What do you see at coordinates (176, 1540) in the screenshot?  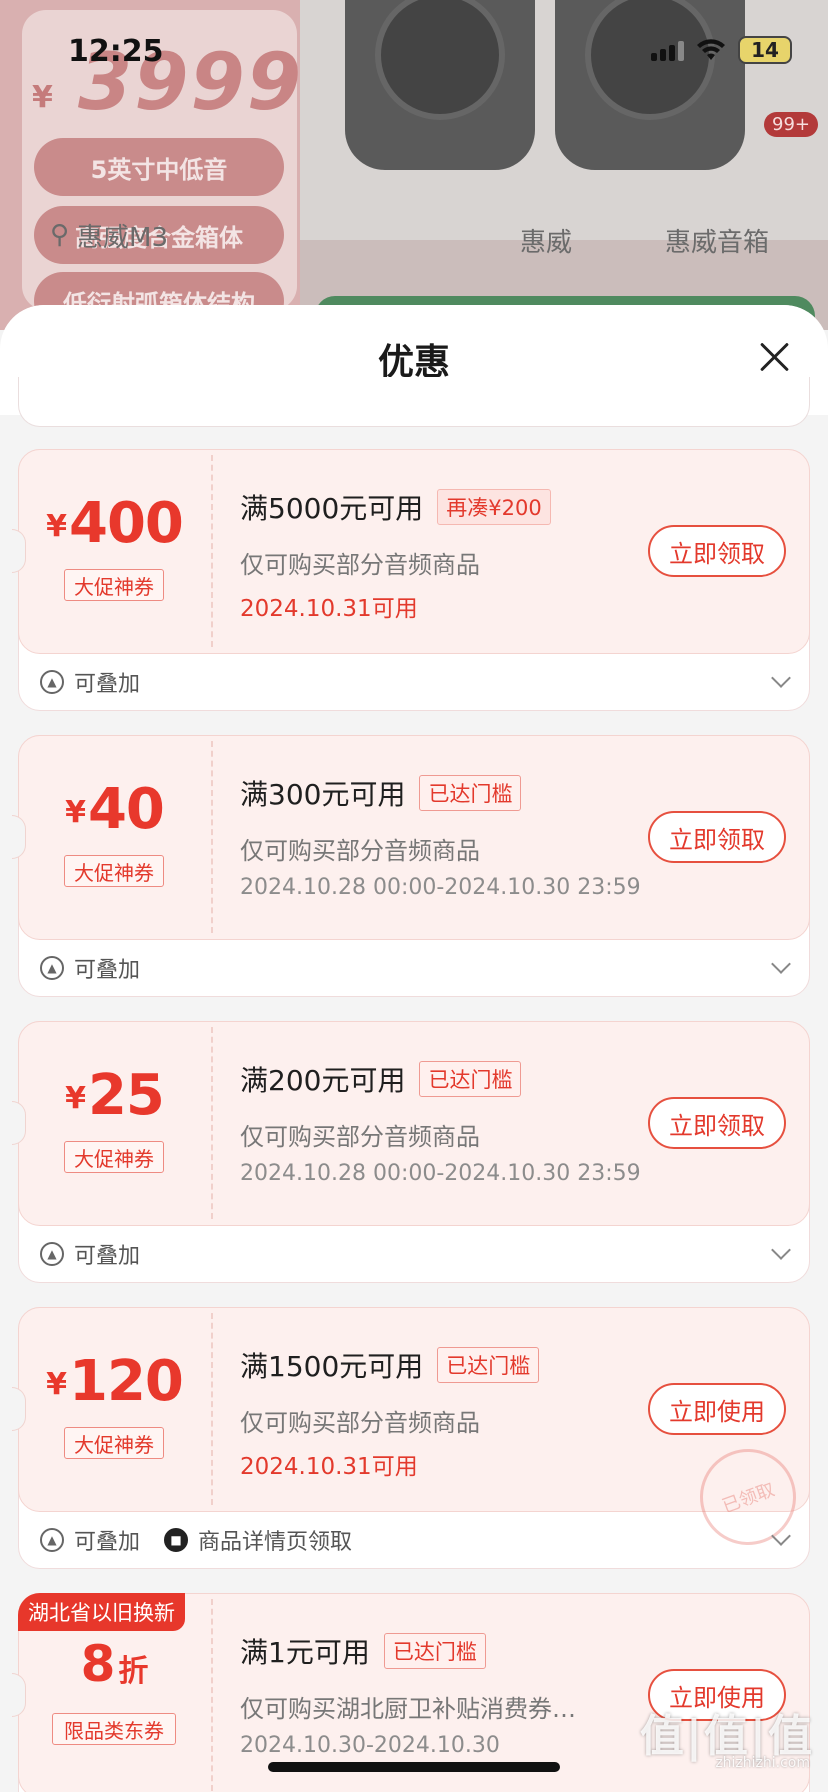 I see `ticket-icon: ■` at bounding box center [176, 1540].